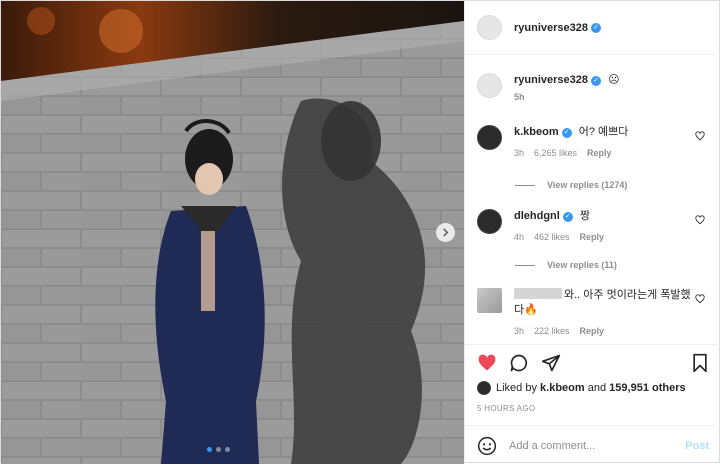 The width and height of the screenshot is (720, 468). What do you see at coordinates (597, 313) in the screenshot?
I see `comment-item: 와.. 아주 멋이라는게 폭발했다🔥 3h 222 likes Reply` at bounding box center [597, 313].